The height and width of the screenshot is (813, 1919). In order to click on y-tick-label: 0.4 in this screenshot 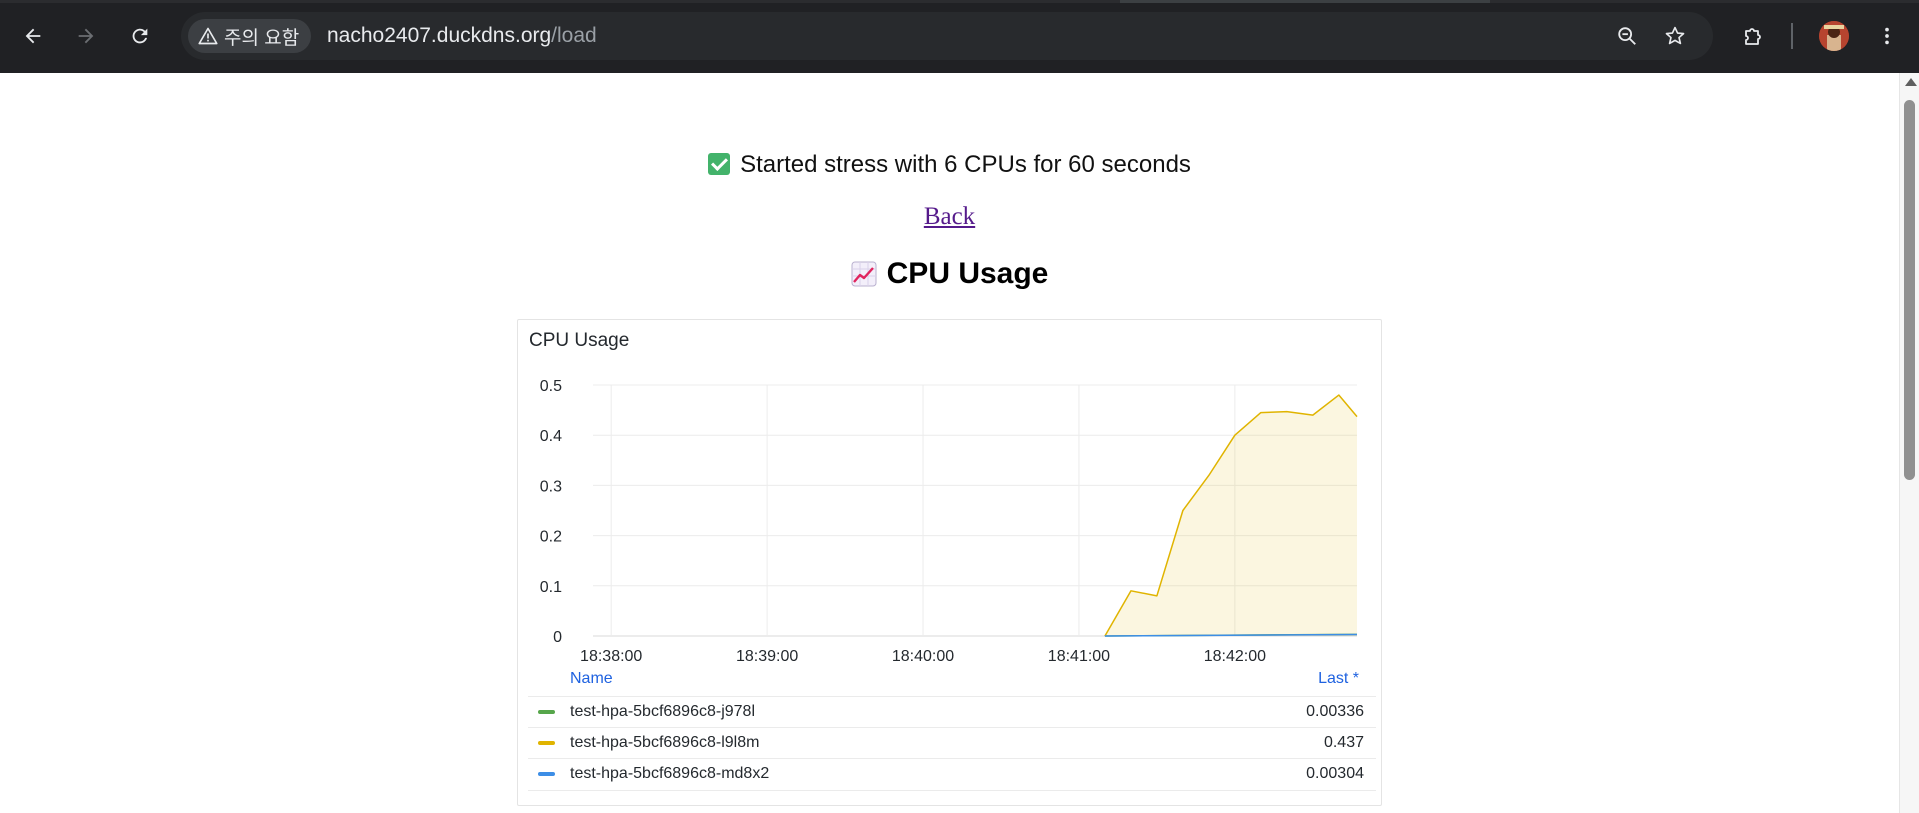, I will do `click(551, 436)`.